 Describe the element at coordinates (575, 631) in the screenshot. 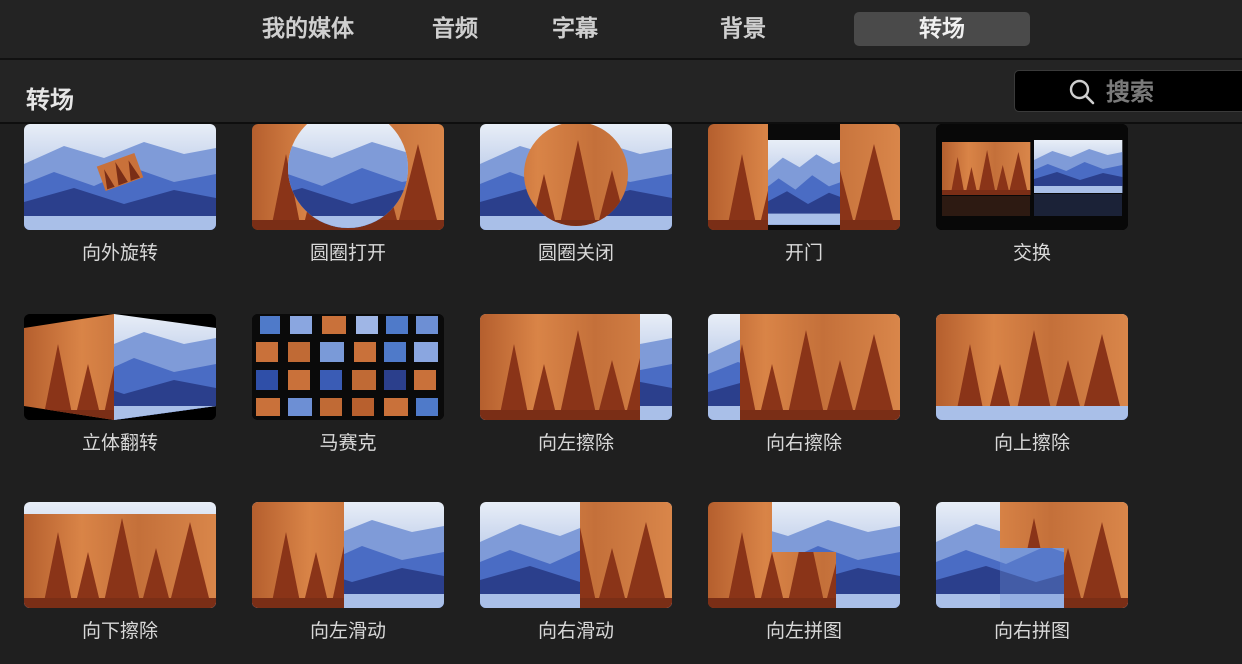

I see `tile-label: 向右滑动` at that location.